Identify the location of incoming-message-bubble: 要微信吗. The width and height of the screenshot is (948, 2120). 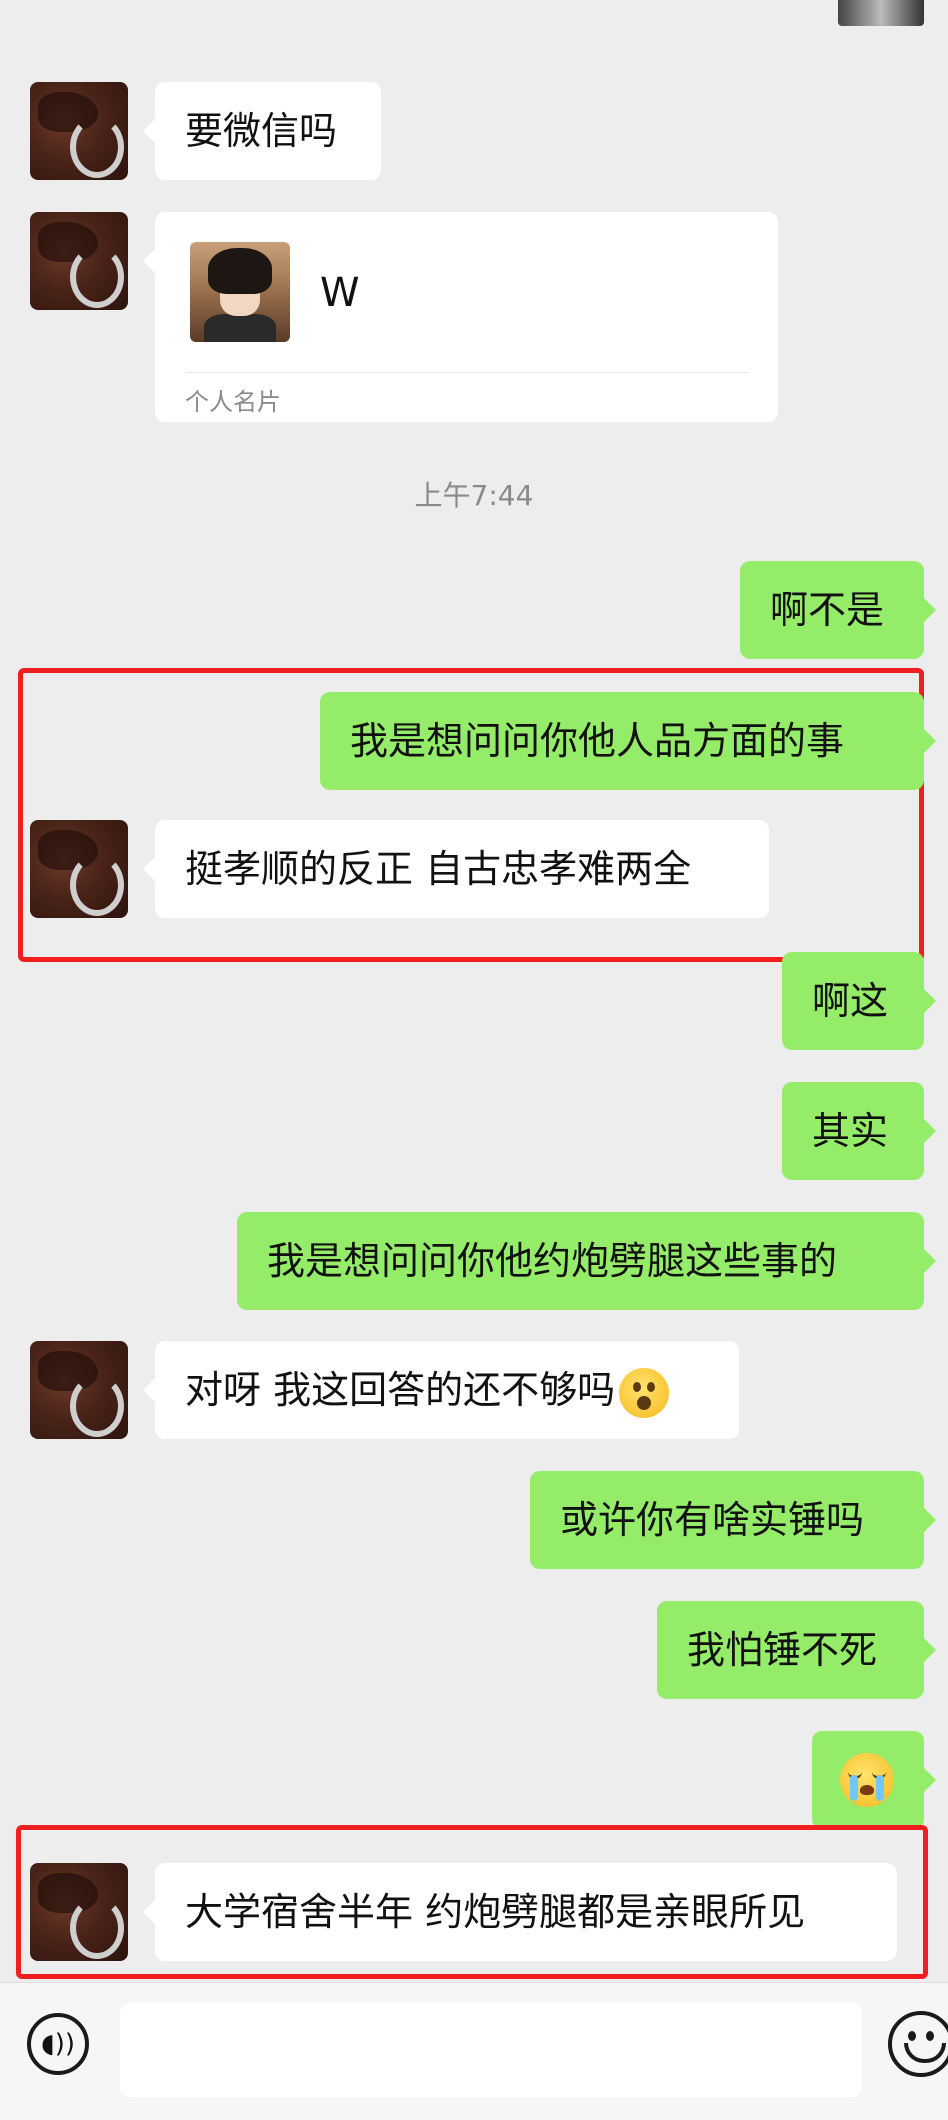
(262, 131).